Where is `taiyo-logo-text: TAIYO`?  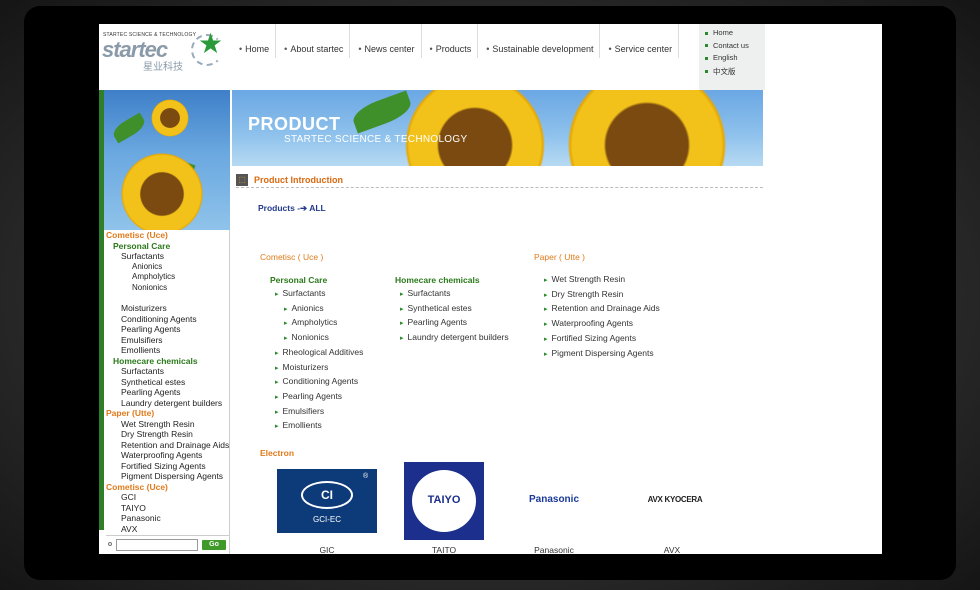 taiyo-logo-text: TAIYO is located at coordinates (444, 500).